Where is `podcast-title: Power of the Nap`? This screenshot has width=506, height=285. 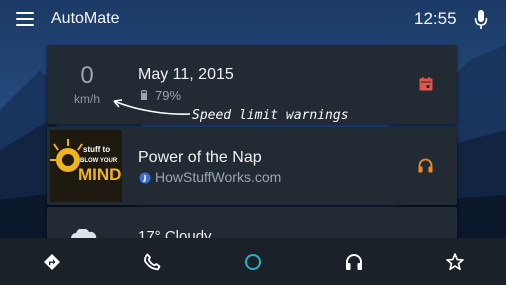 podcast-title: Power of the Nap is located at coordinates (200, 157).